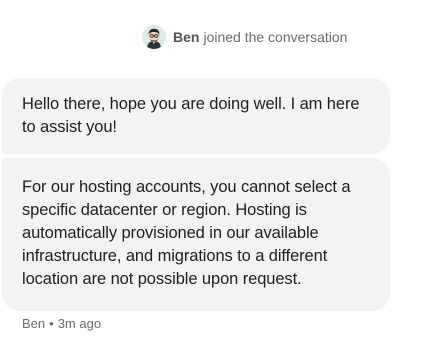 Image resolution: width=446 pixels, height=340 pixels. I want to click on meta-author: Ben, so click(34, 323).